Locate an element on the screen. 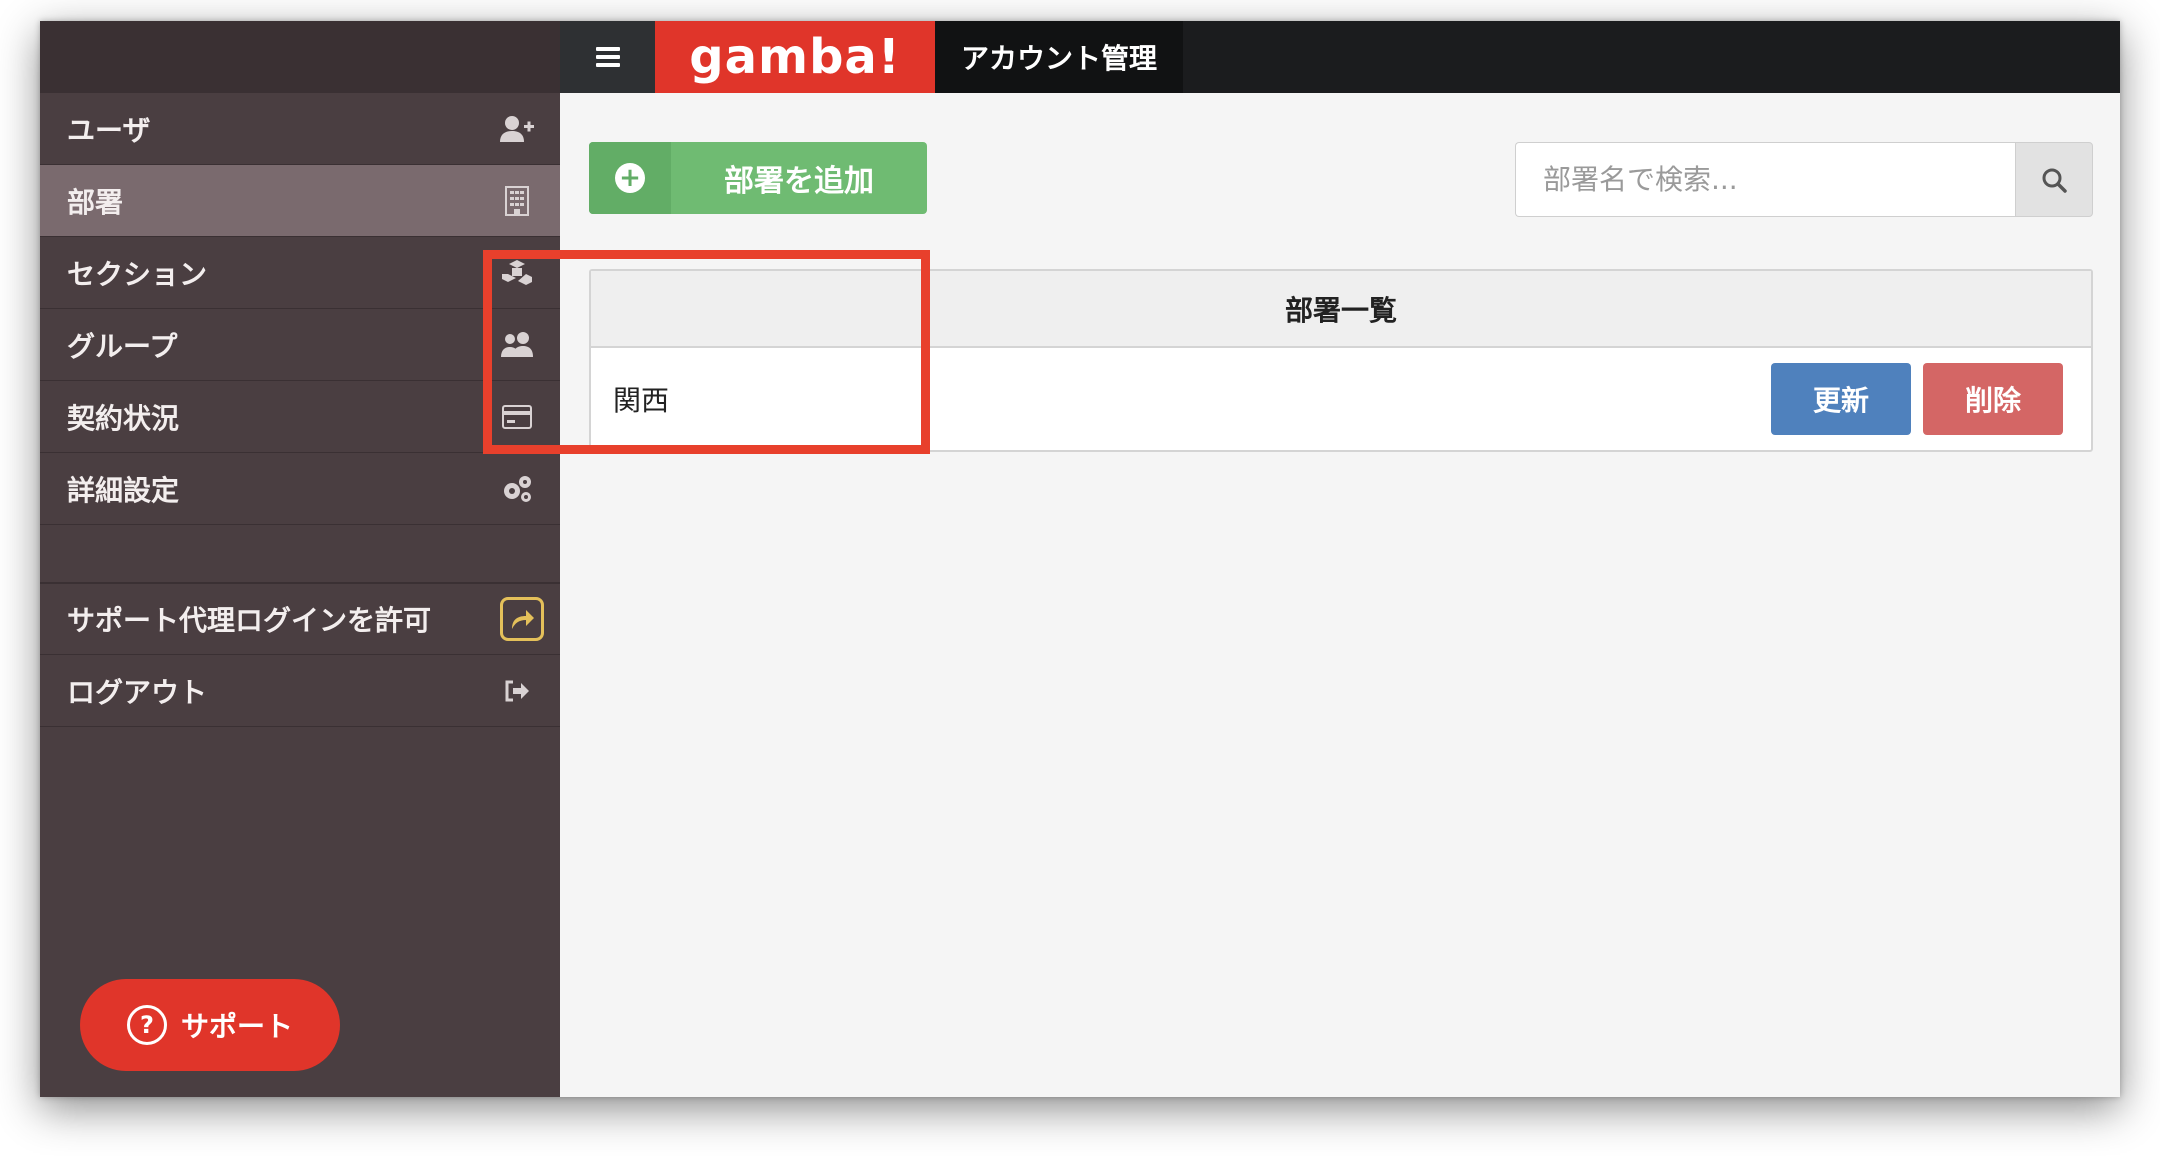 This screenshot has height=1156, width=2160. add-button-icon-cell: + is located at coordinates (630, 178).